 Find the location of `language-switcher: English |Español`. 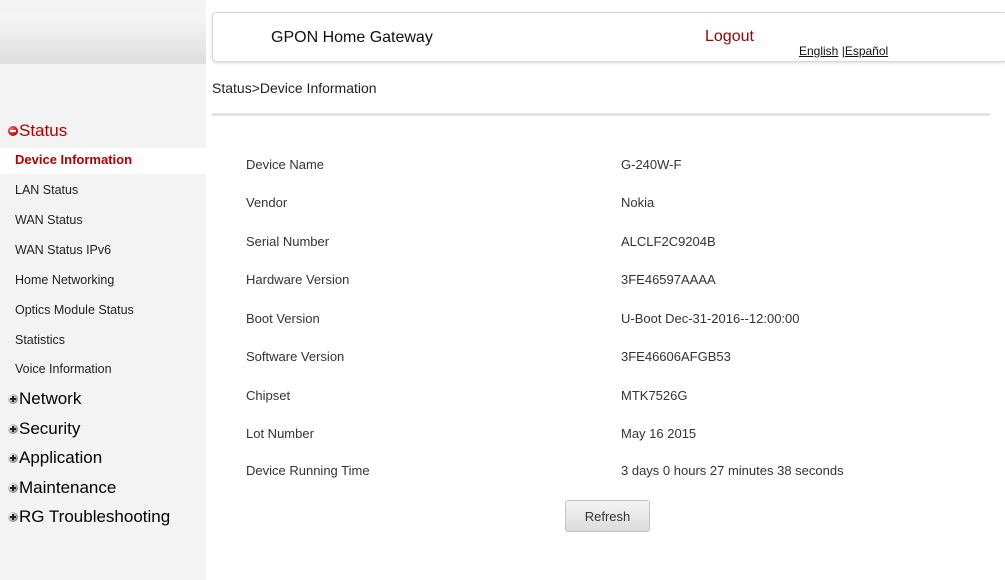

language-switcher: English |Español is located at coordinates (843, 51).